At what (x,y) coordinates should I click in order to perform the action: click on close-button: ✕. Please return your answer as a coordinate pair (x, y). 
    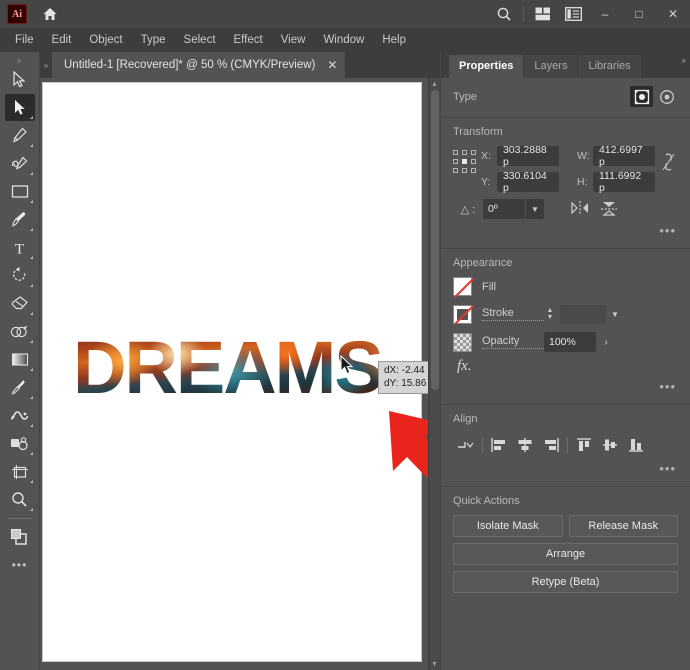
    Looking at the image, I should click on (673, 14).